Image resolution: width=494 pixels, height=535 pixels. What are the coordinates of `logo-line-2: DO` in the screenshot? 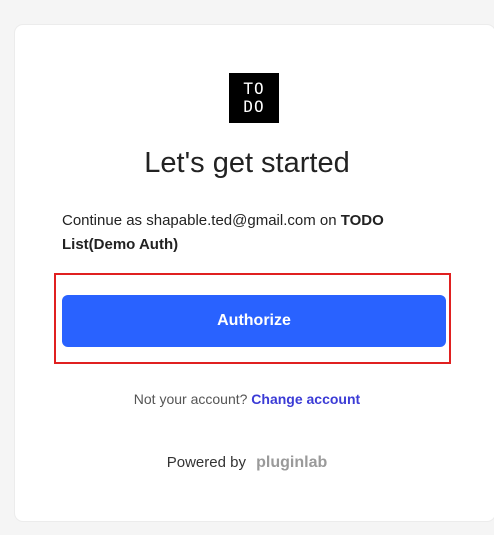 It's located at (254, 106).